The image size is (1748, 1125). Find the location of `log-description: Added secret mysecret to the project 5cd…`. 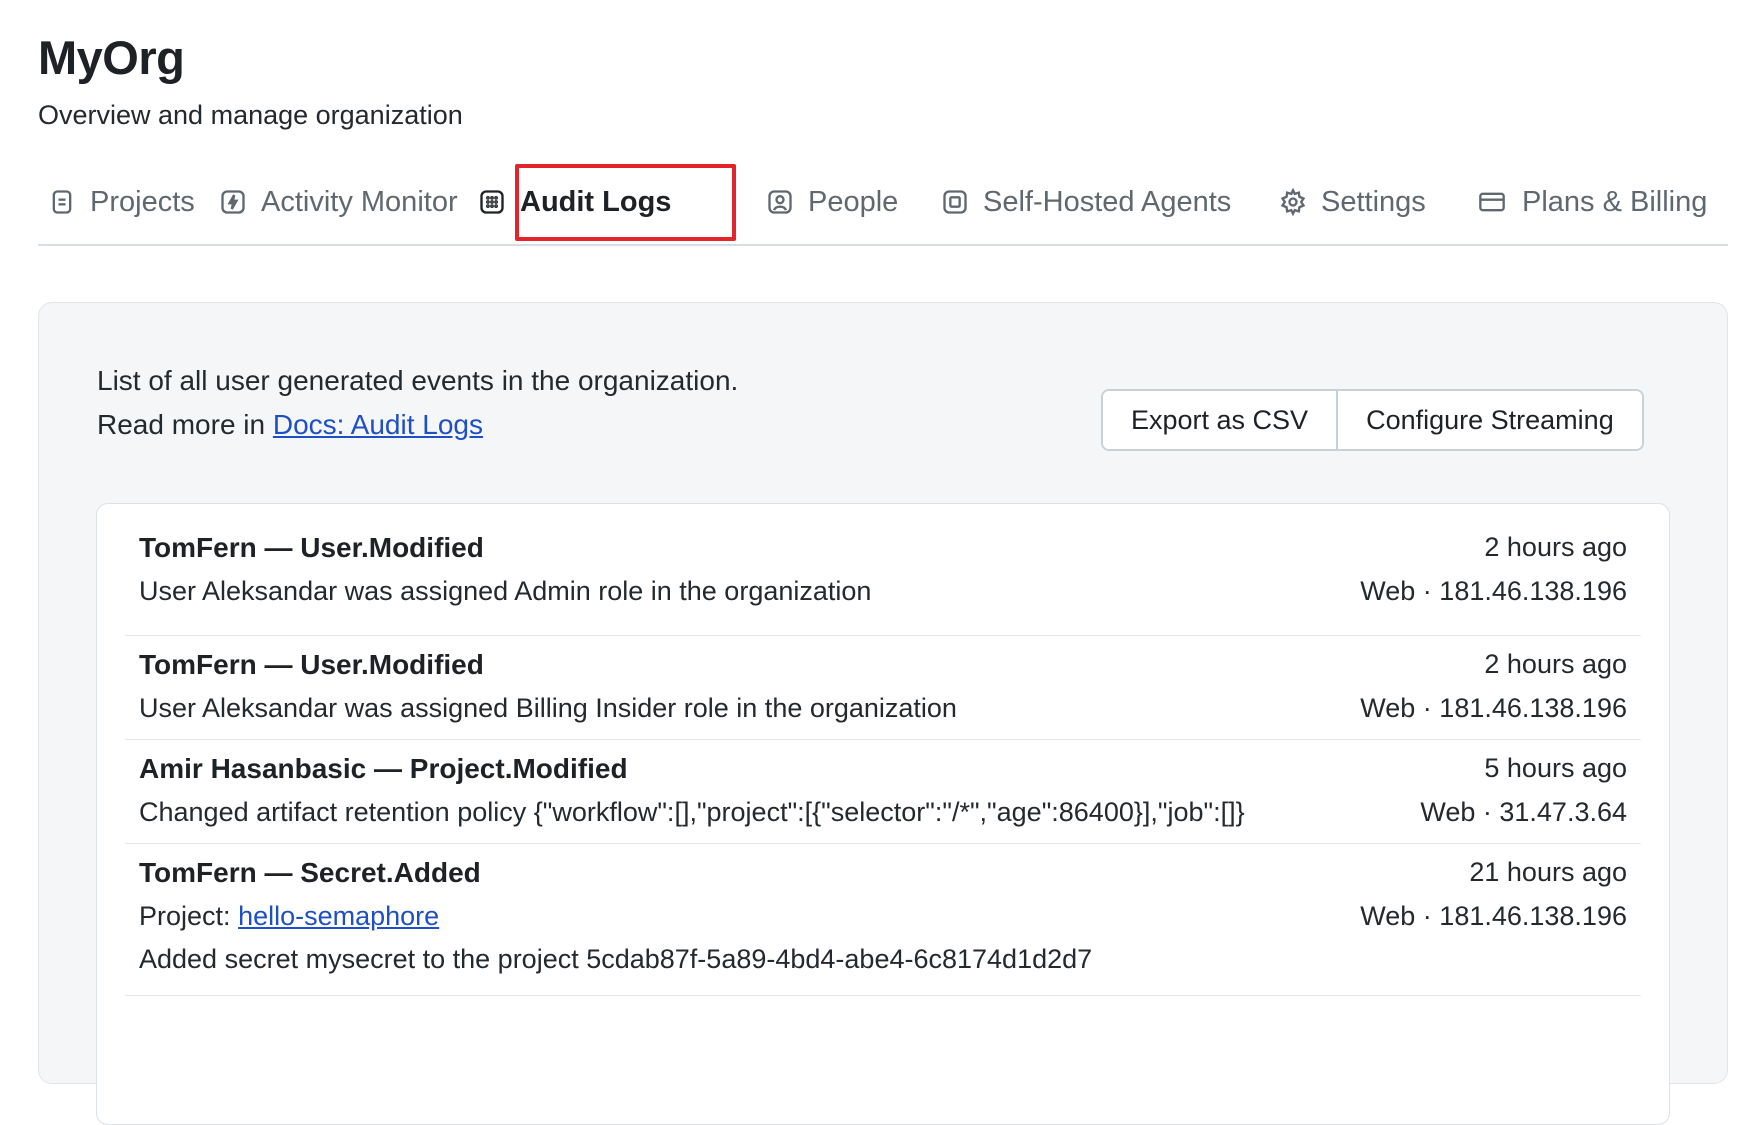

log-description: Added secret mysecret to the project 5cd… is located at coordinates (616, 959).